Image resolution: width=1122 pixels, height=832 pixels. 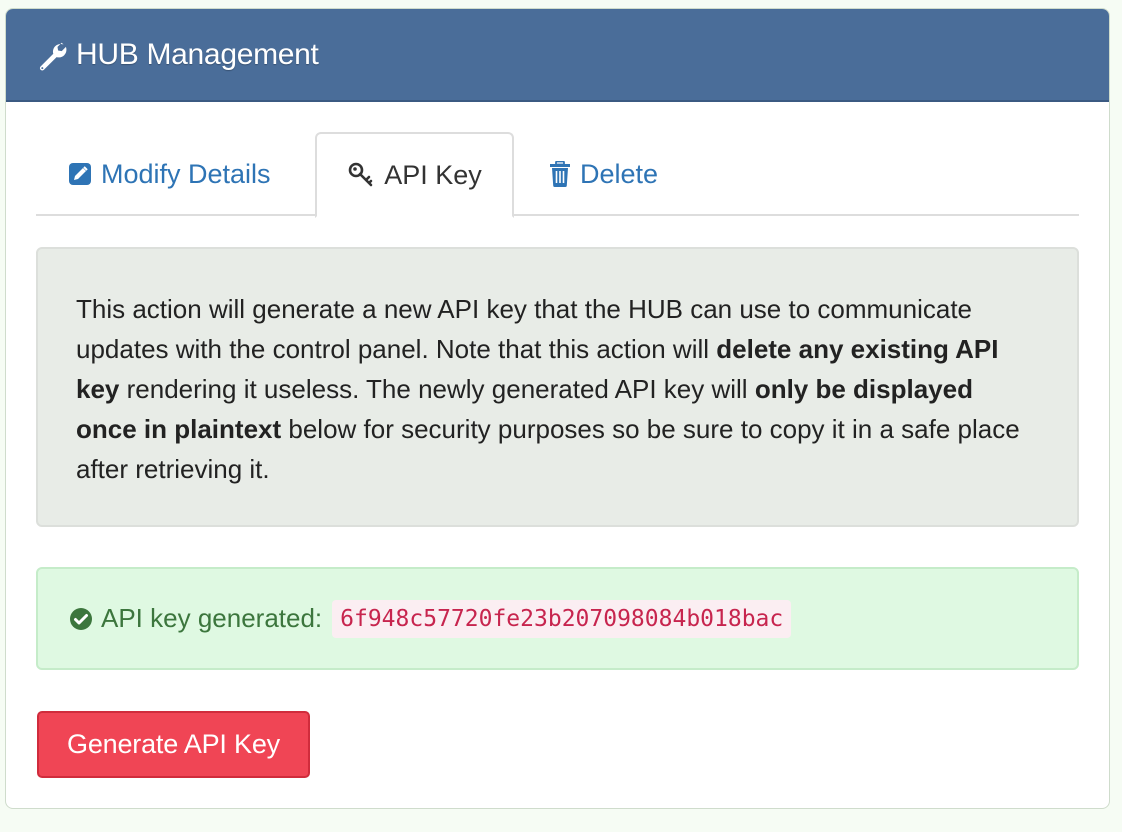 I want to click on trash-icon, so click(x=560, y=174).